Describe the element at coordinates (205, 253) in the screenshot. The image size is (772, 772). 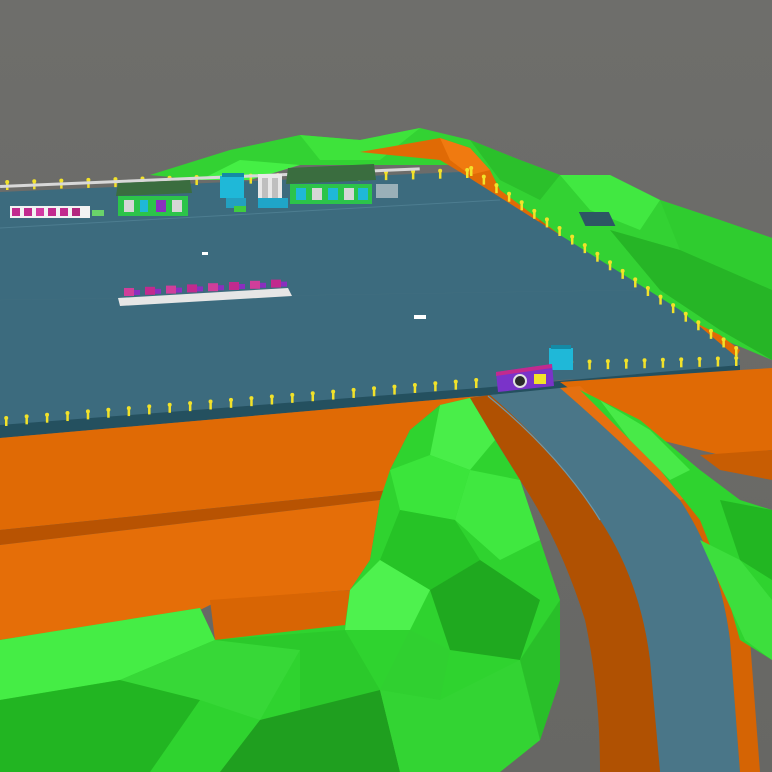
I see `marker-a` at that location.